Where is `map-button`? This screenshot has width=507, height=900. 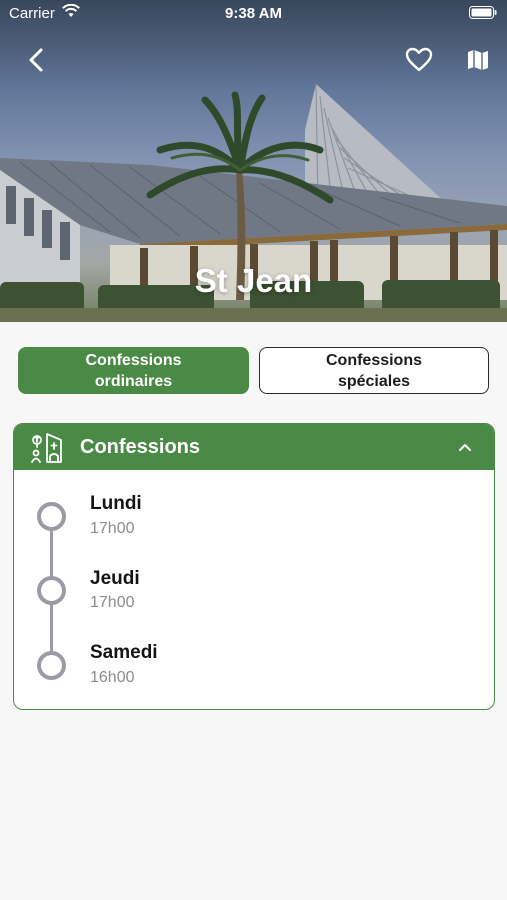 map-button is located at coordinates (478, 60).